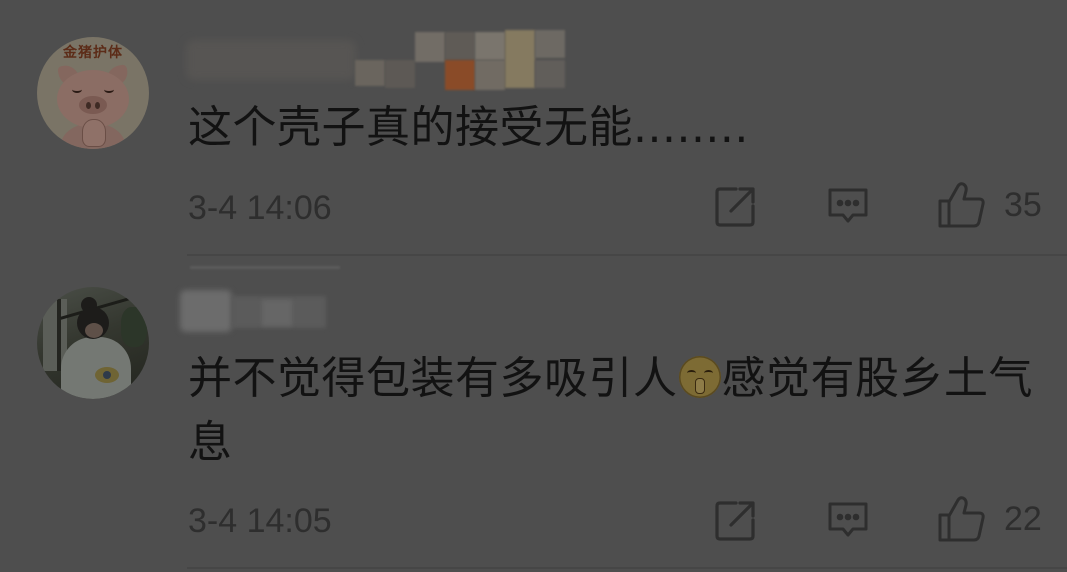  I want to click on photo-emblem-core, so click(107, 375).